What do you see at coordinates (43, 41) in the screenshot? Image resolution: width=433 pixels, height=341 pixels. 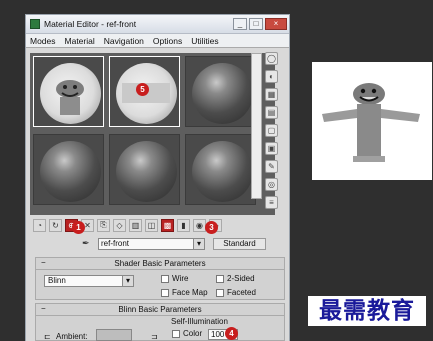 I see `menu-modes: Modes` at bounding box center [43, 41].